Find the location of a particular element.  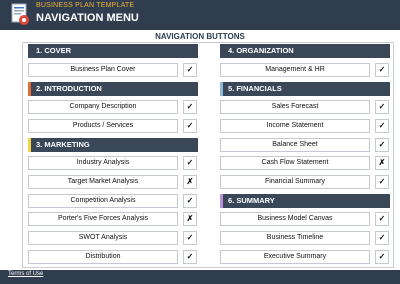

section-header-summary: 6. SUMMARY is located at coordinates (305, 201).